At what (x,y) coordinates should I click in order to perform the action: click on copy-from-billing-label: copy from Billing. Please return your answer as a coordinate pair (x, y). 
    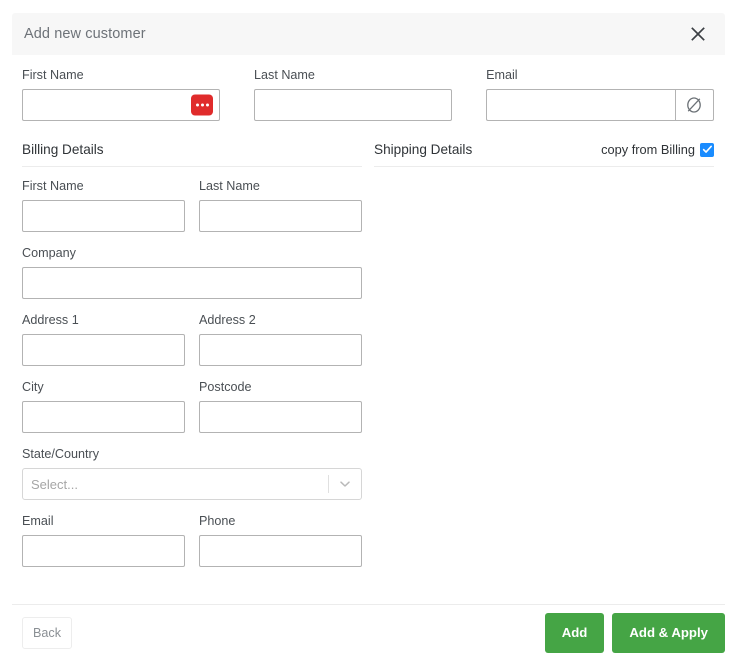
    Looking at the image, I should click on (648, 149).